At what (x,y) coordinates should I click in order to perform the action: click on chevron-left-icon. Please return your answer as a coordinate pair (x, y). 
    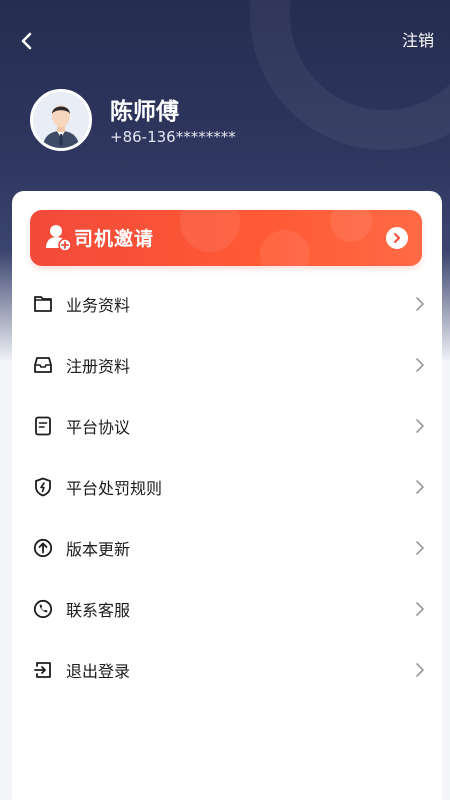
    Looking at the image, I should click on (26, 41).